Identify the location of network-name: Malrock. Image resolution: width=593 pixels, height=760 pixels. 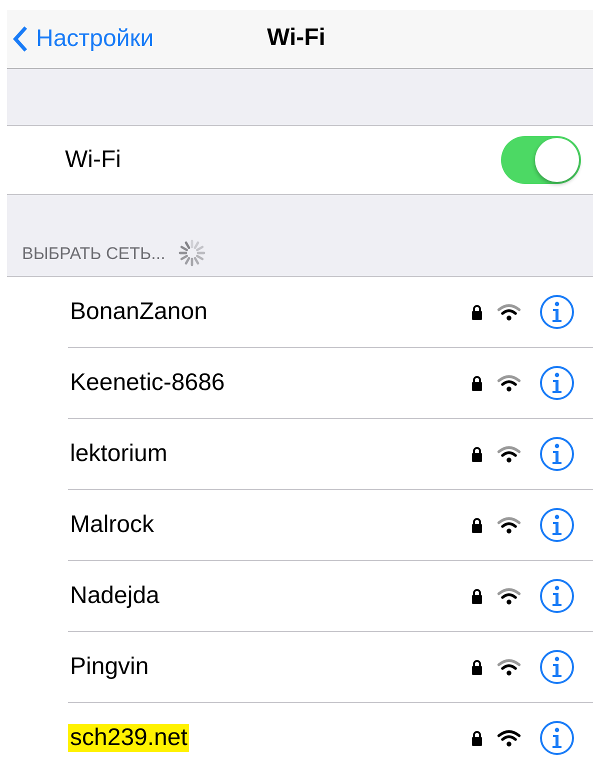
(112, 525).